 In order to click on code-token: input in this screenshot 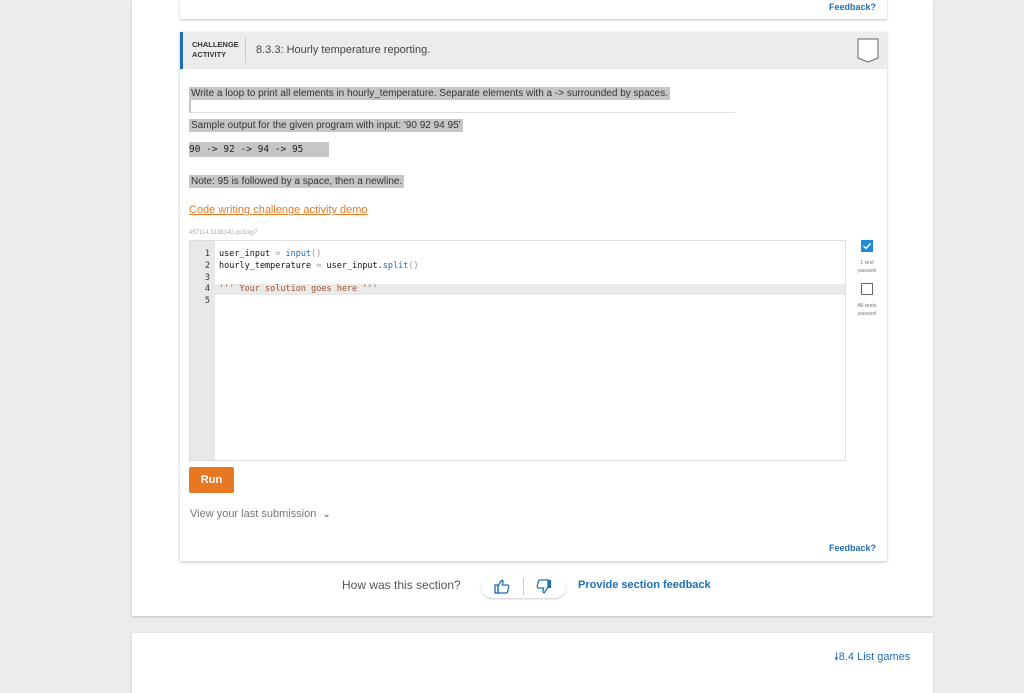, I will do `click(298, 254)`.